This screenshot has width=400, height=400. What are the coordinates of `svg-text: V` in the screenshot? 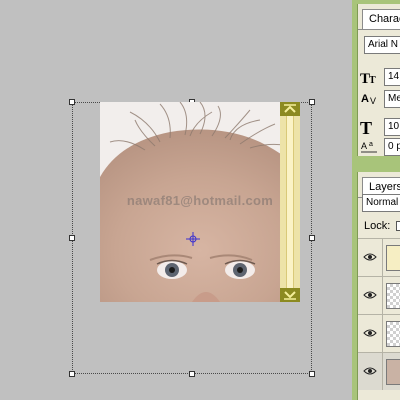 It's located at (373, 101).